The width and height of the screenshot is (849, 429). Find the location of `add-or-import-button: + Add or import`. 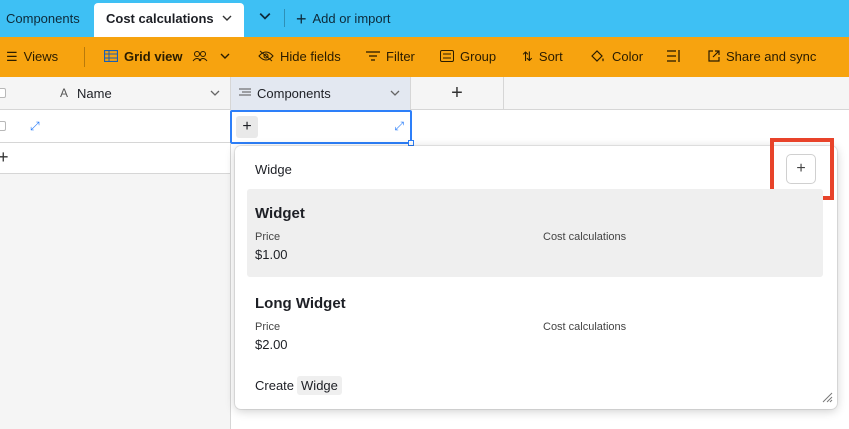

add-or-import-button: + Add or import is located at coordinates (343, 18).